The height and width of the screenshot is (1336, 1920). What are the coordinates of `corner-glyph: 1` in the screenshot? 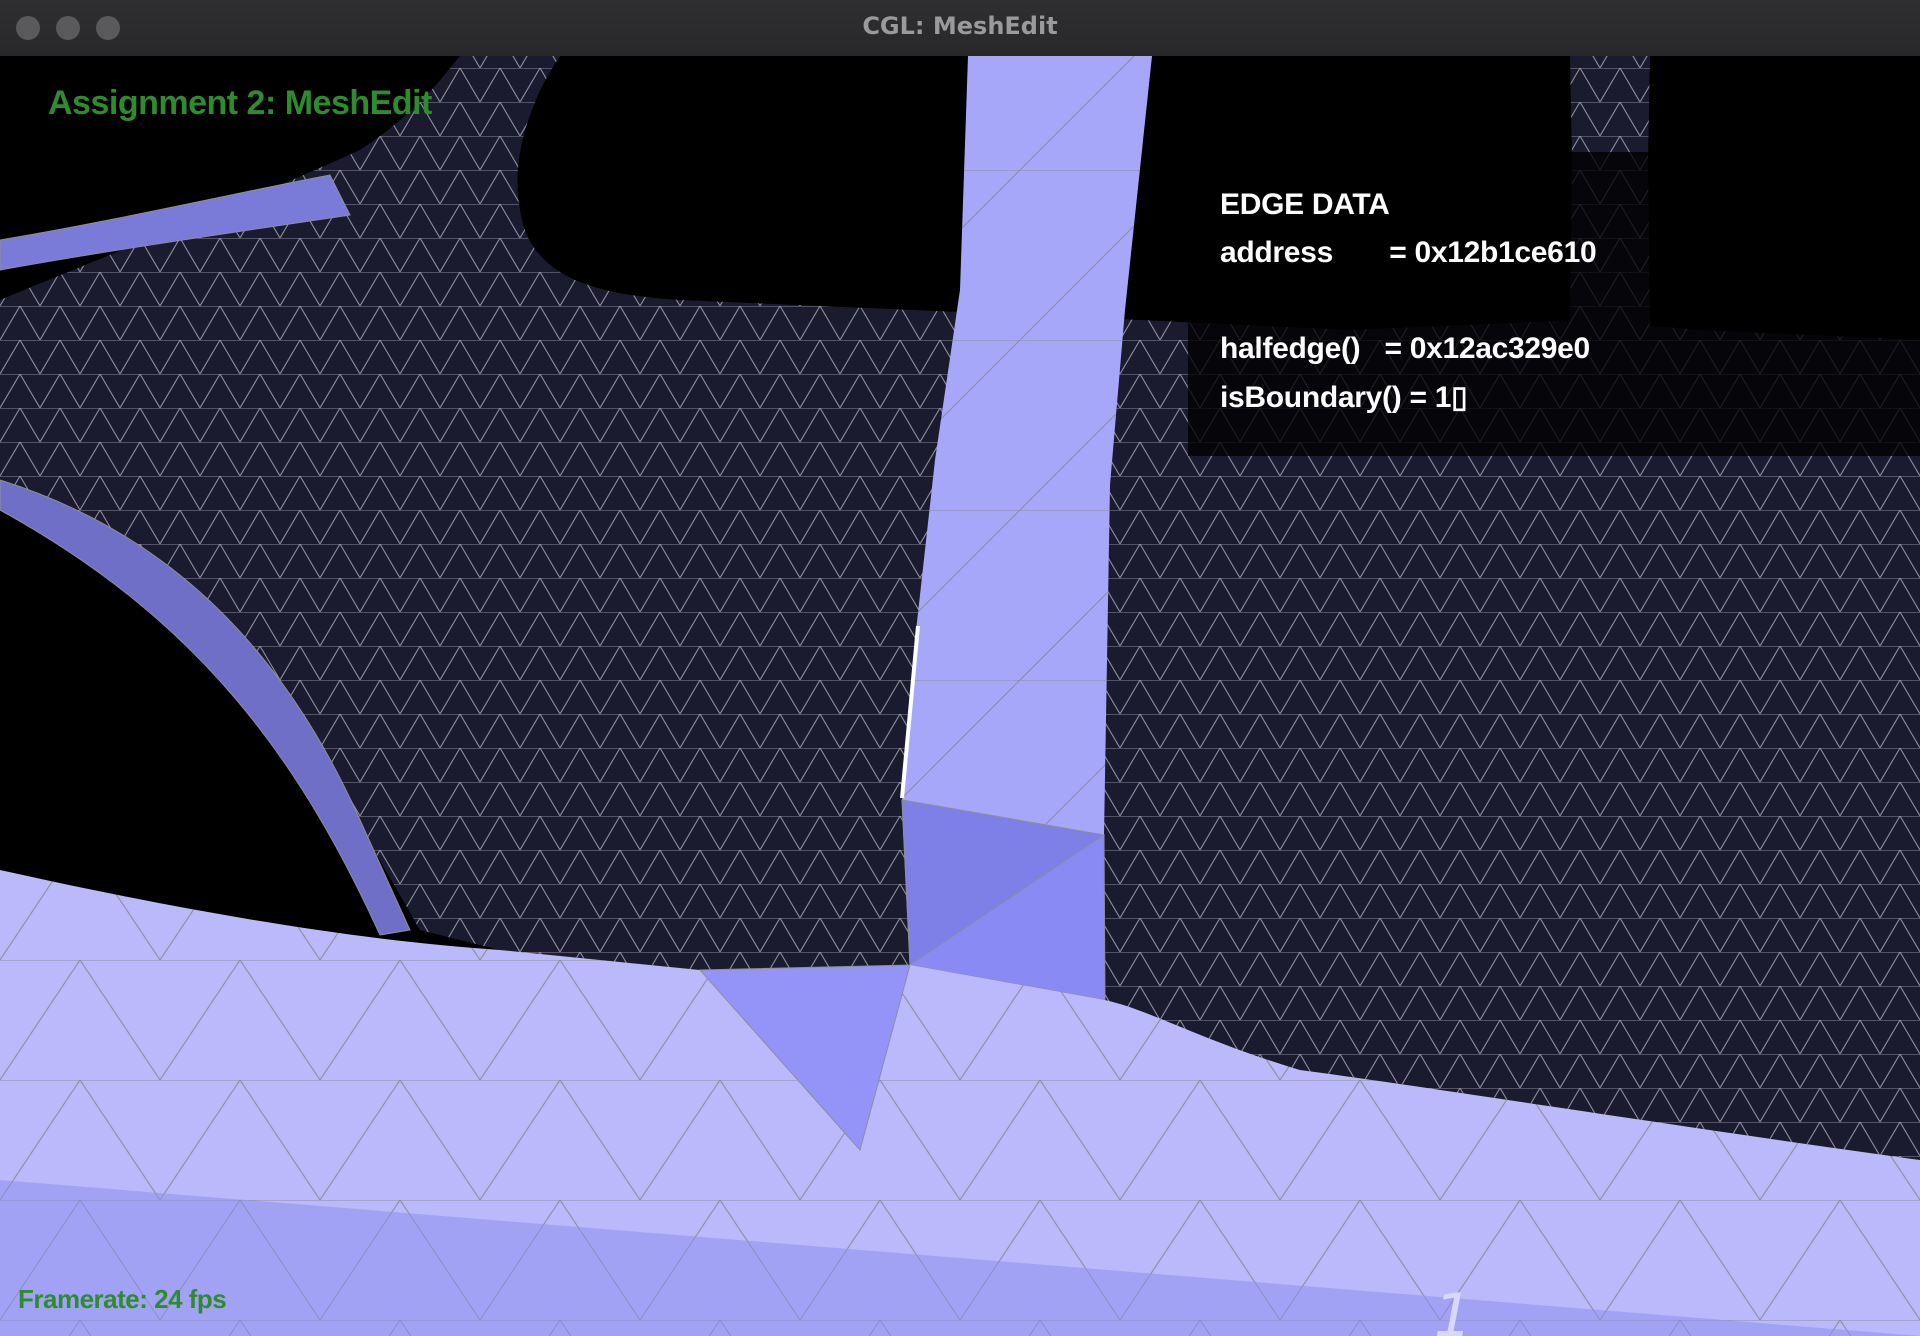 It's located at (1453, 1308).